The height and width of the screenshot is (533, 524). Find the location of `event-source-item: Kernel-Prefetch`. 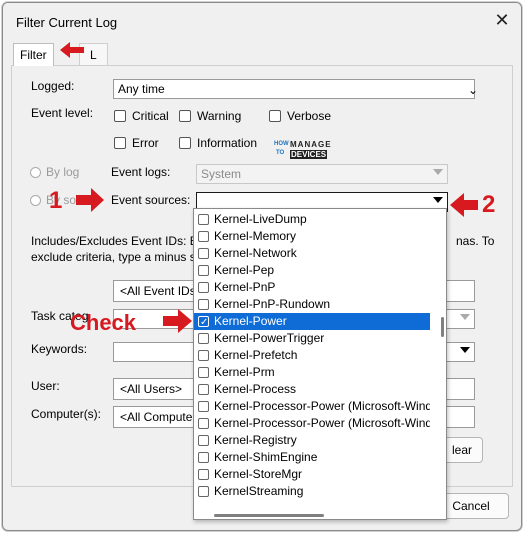

event-source-item: Kernel-Prefetch is located at coordinates (312, 355).